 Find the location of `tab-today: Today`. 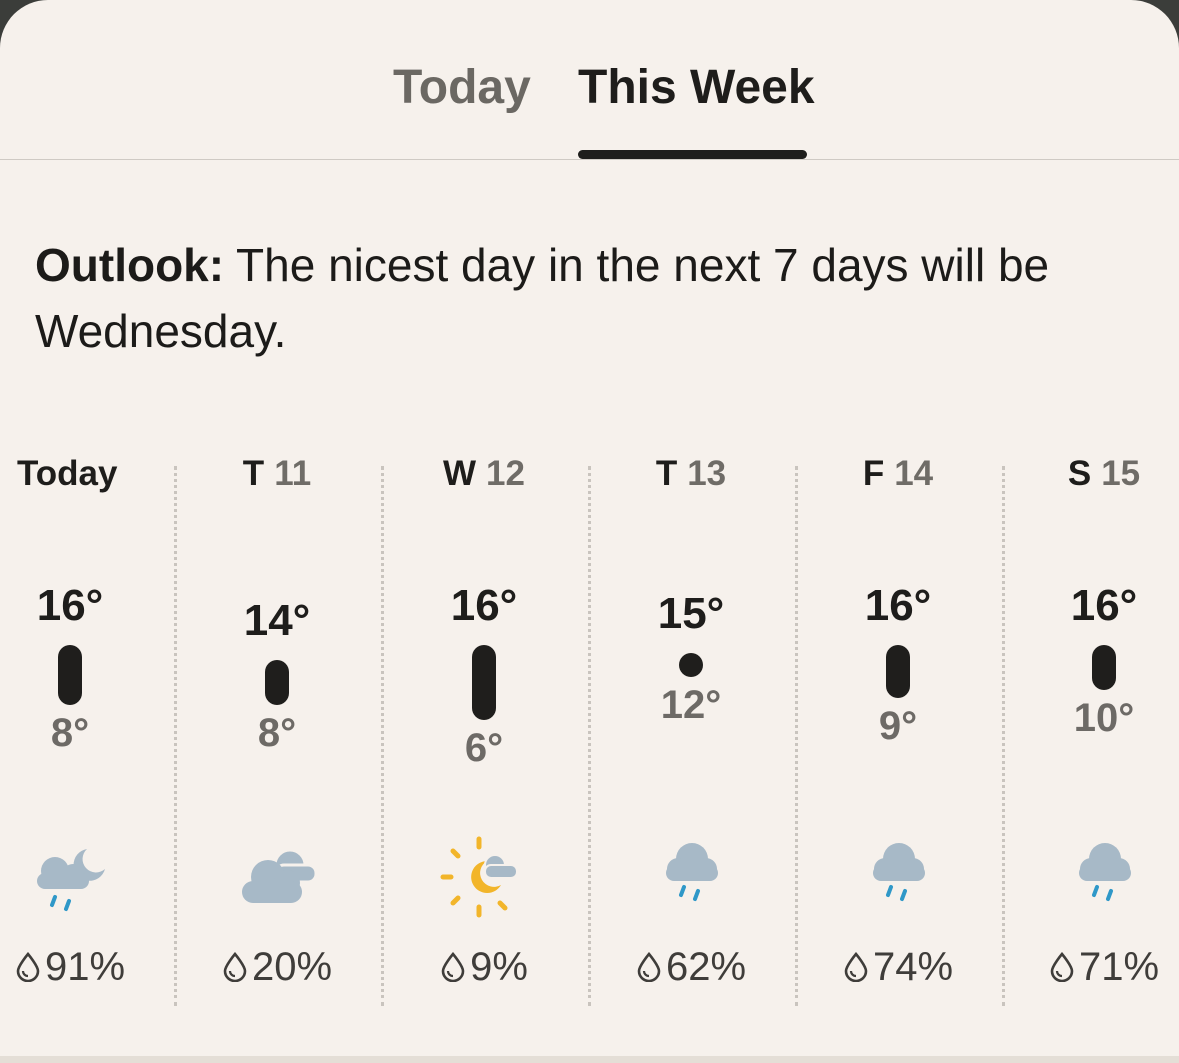

tab-today: Today is located at coordinates (462, 87).